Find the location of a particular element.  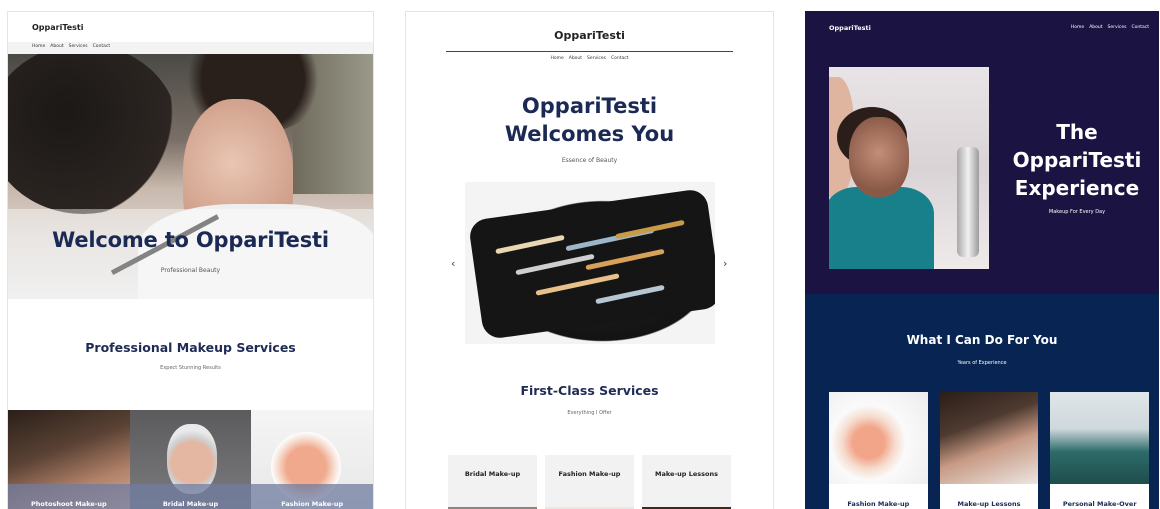

hero-title-line: Experience is located at coordinates (1077, 188).